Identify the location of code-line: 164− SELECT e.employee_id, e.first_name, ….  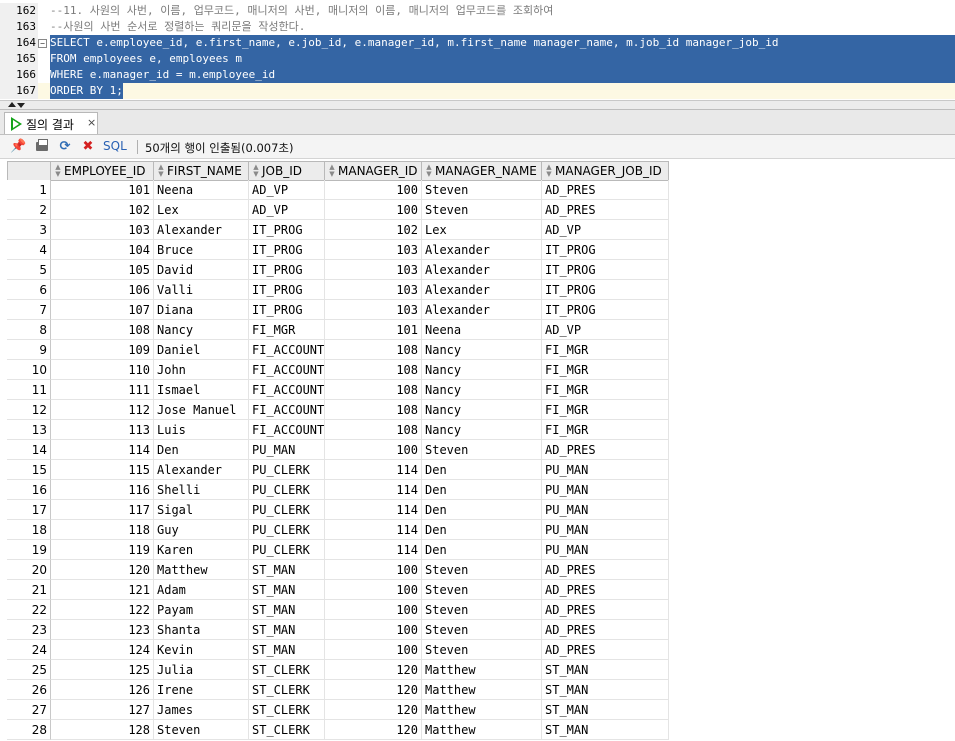
(477, 43).